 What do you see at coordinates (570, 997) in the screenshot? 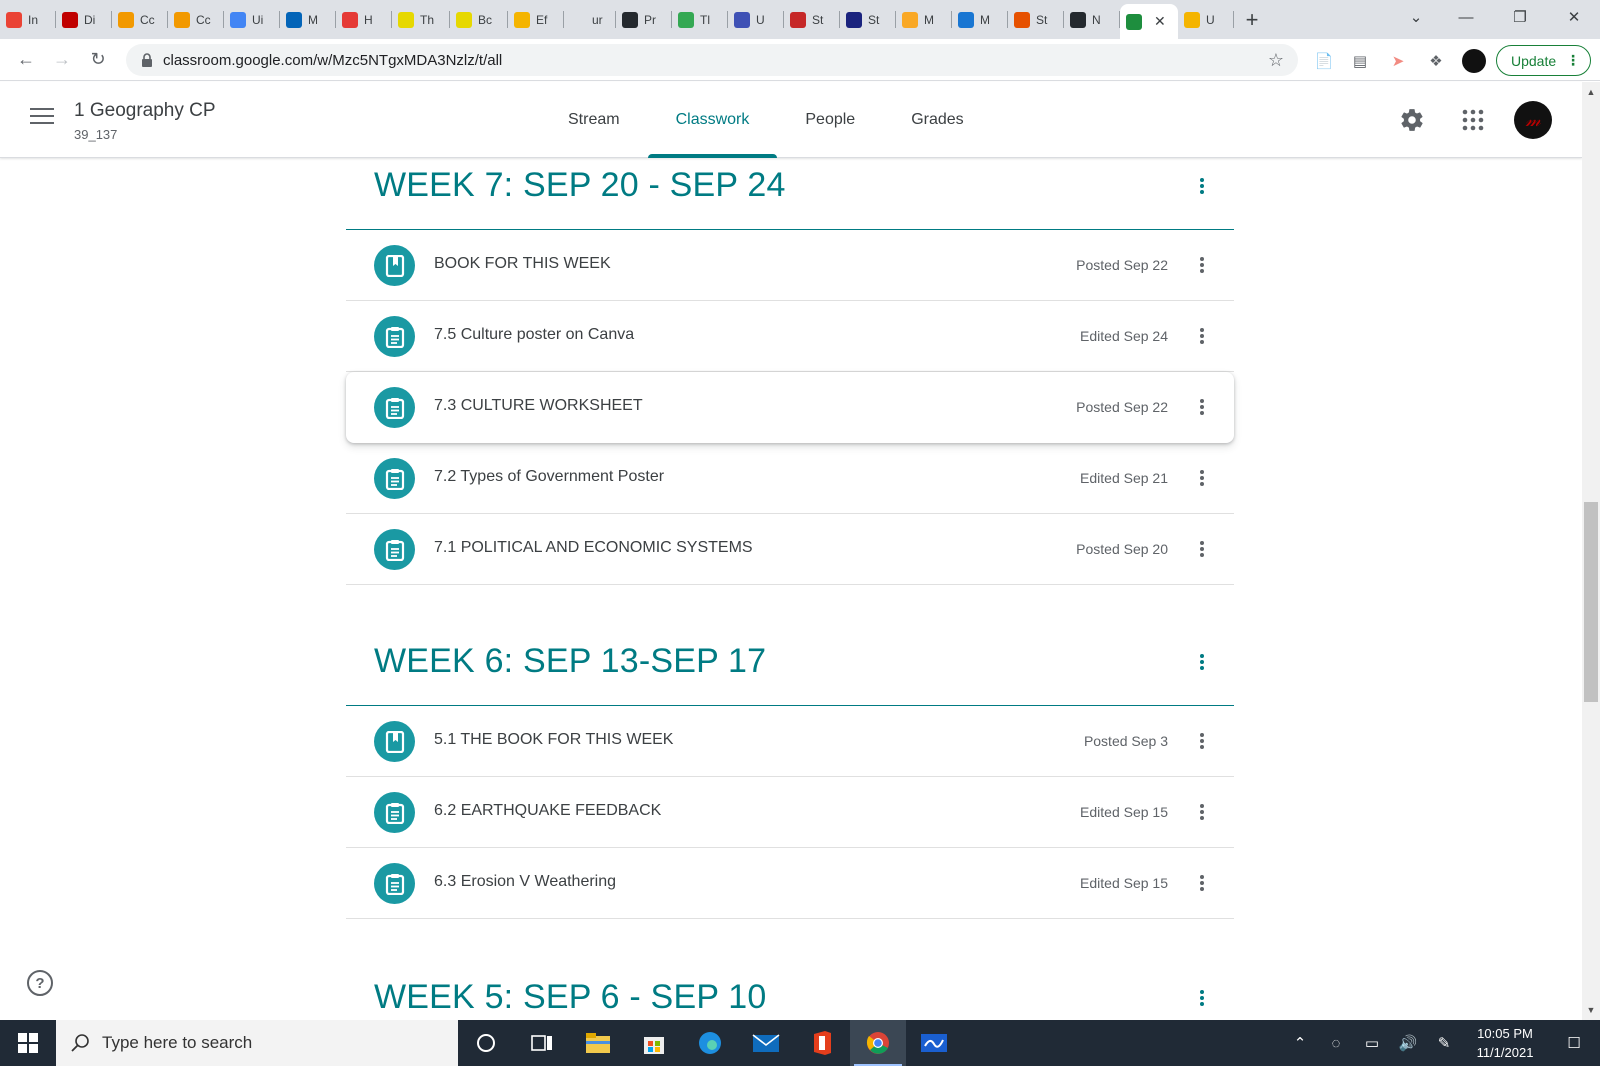
I see `topic-title: WEEK 5: SEP 6 - SEP 10` at bounding box center [570, 997].